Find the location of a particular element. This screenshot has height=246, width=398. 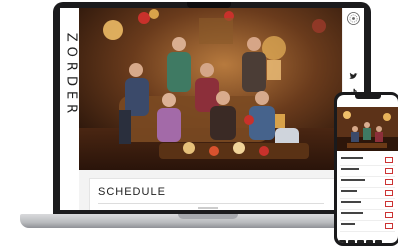

phone-screen is located at coordinates (367, 169).